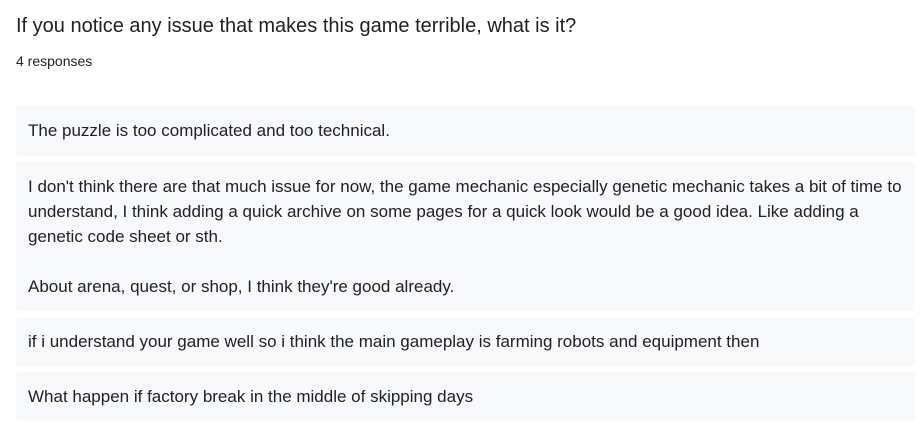  What do you see at coordinates (54, 61) in the screenshot?
I see `response-count: 4 responses` at bounding box center [54, 61].